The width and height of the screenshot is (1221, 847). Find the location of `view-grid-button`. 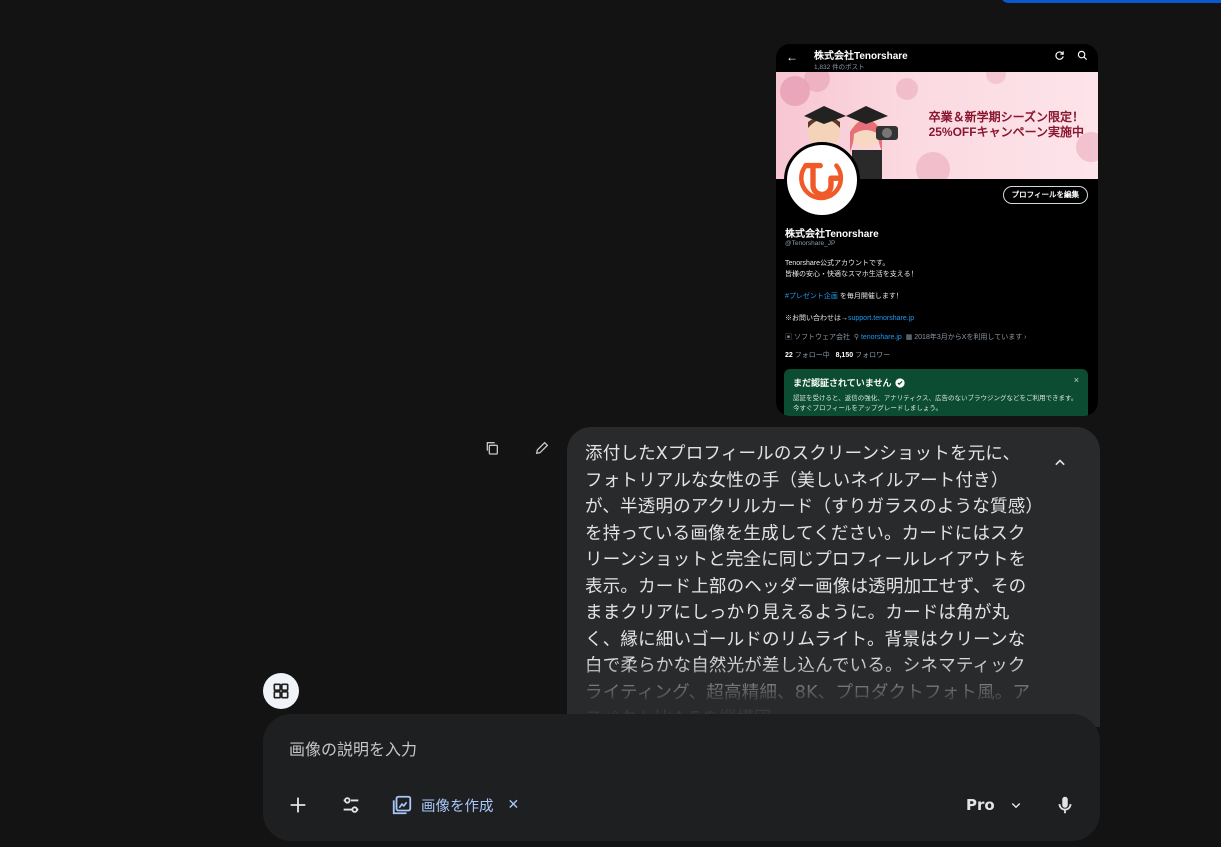

view-grid-button is located at coordinates (281, 691).